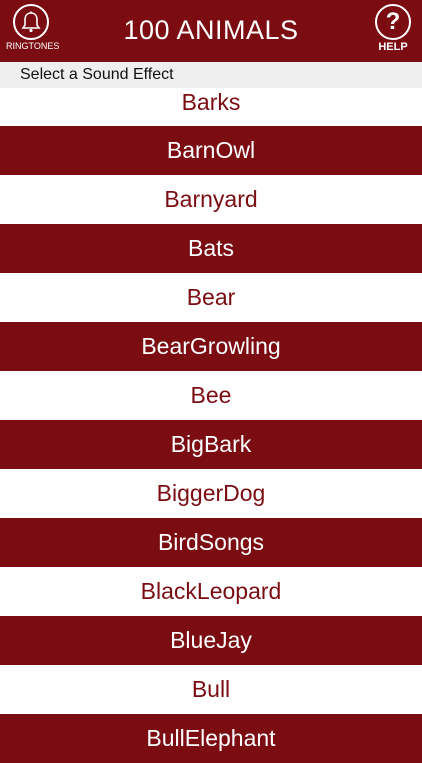  I want to click on app-title: 100 ANIMALS, so click(211, 30).